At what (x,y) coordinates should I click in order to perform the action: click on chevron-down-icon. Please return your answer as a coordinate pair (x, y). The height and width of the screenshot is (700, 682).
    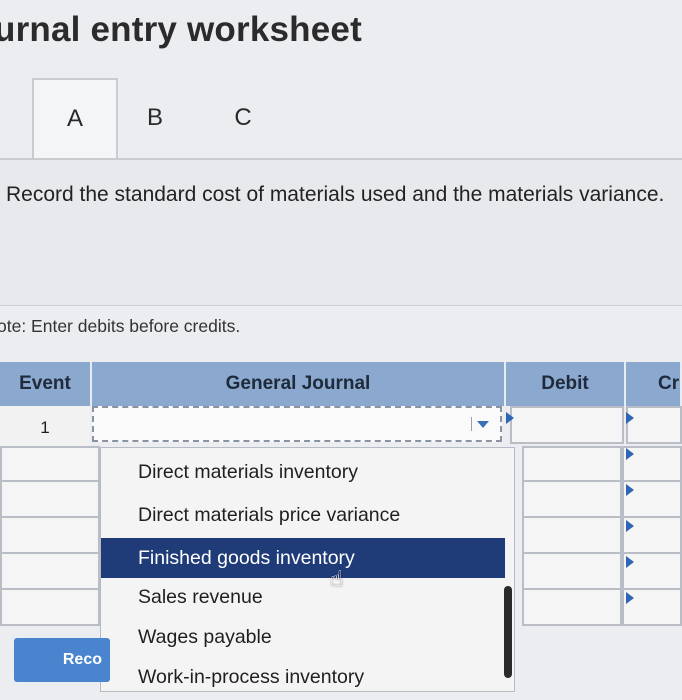
    Looking at the image, I should click on (481, 424).